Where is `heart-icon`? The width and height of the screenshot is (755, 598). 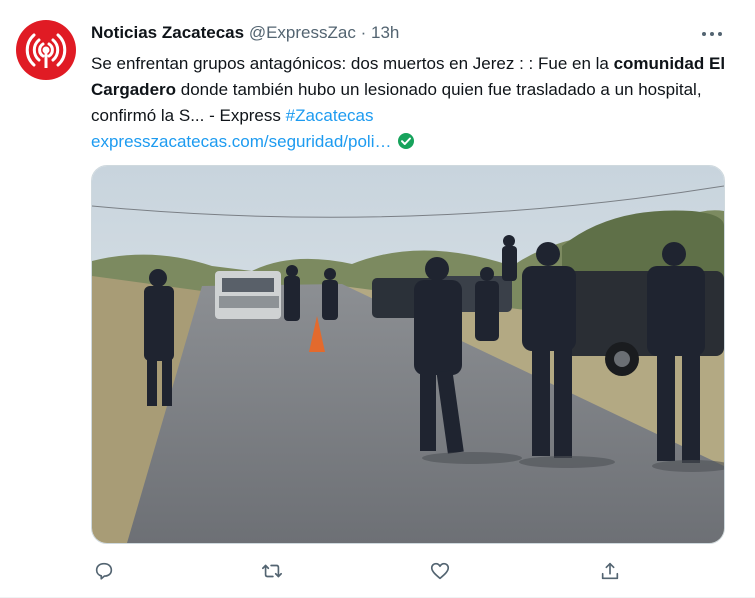 heart-icon is located at coordinates (440, 571).